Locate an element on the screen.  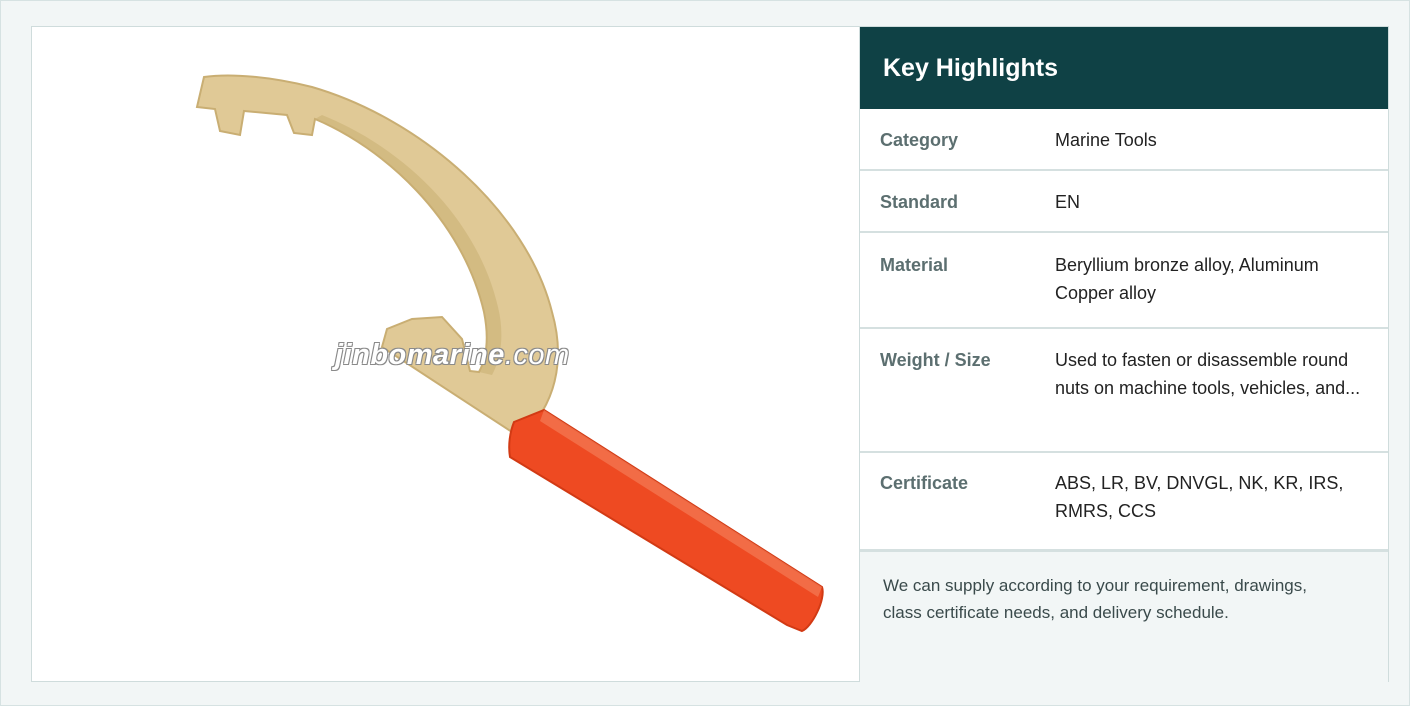
wrench-hook-shape is located at coordinates (377, 254).